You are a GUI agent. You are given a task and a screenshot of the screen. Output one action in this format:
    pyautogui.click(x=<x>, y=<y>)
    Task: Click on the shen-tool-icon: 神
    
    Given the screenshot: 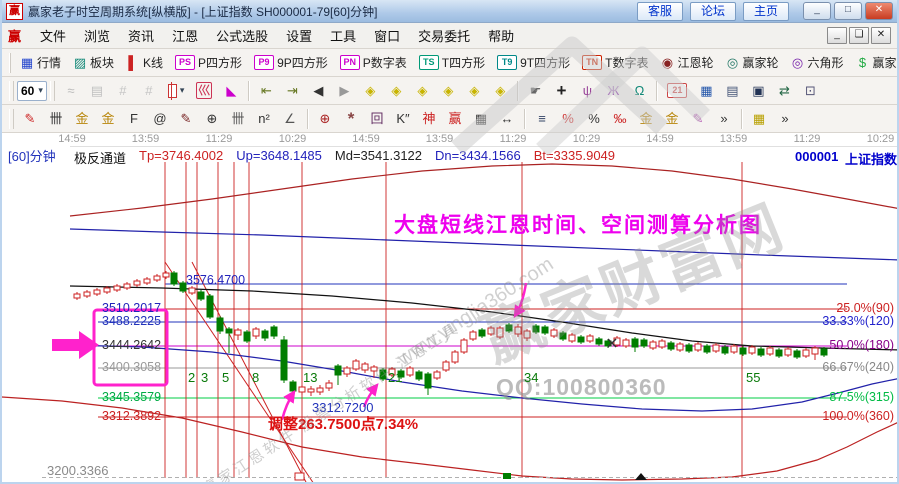 What is the action you would take?
    pyautogui.click(x=429, y=118)
    